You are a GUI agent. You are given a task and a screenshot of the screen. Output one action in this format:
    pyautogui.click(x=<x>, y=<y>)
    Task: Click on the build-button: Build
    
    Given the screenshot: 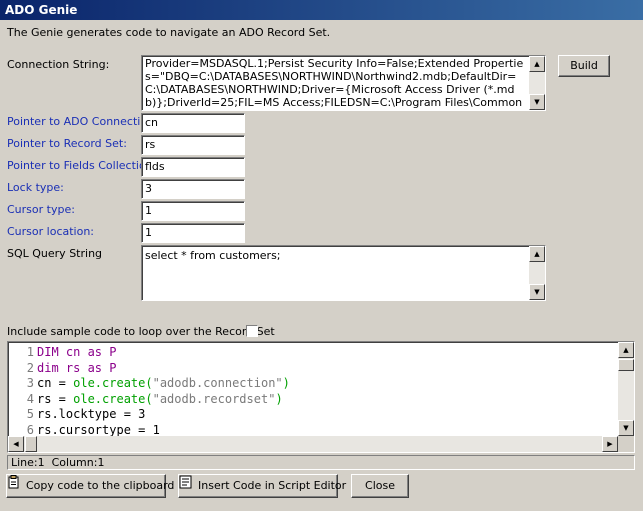 What is the action you would take?
    pyautogui.click(x=584, y=66)
    